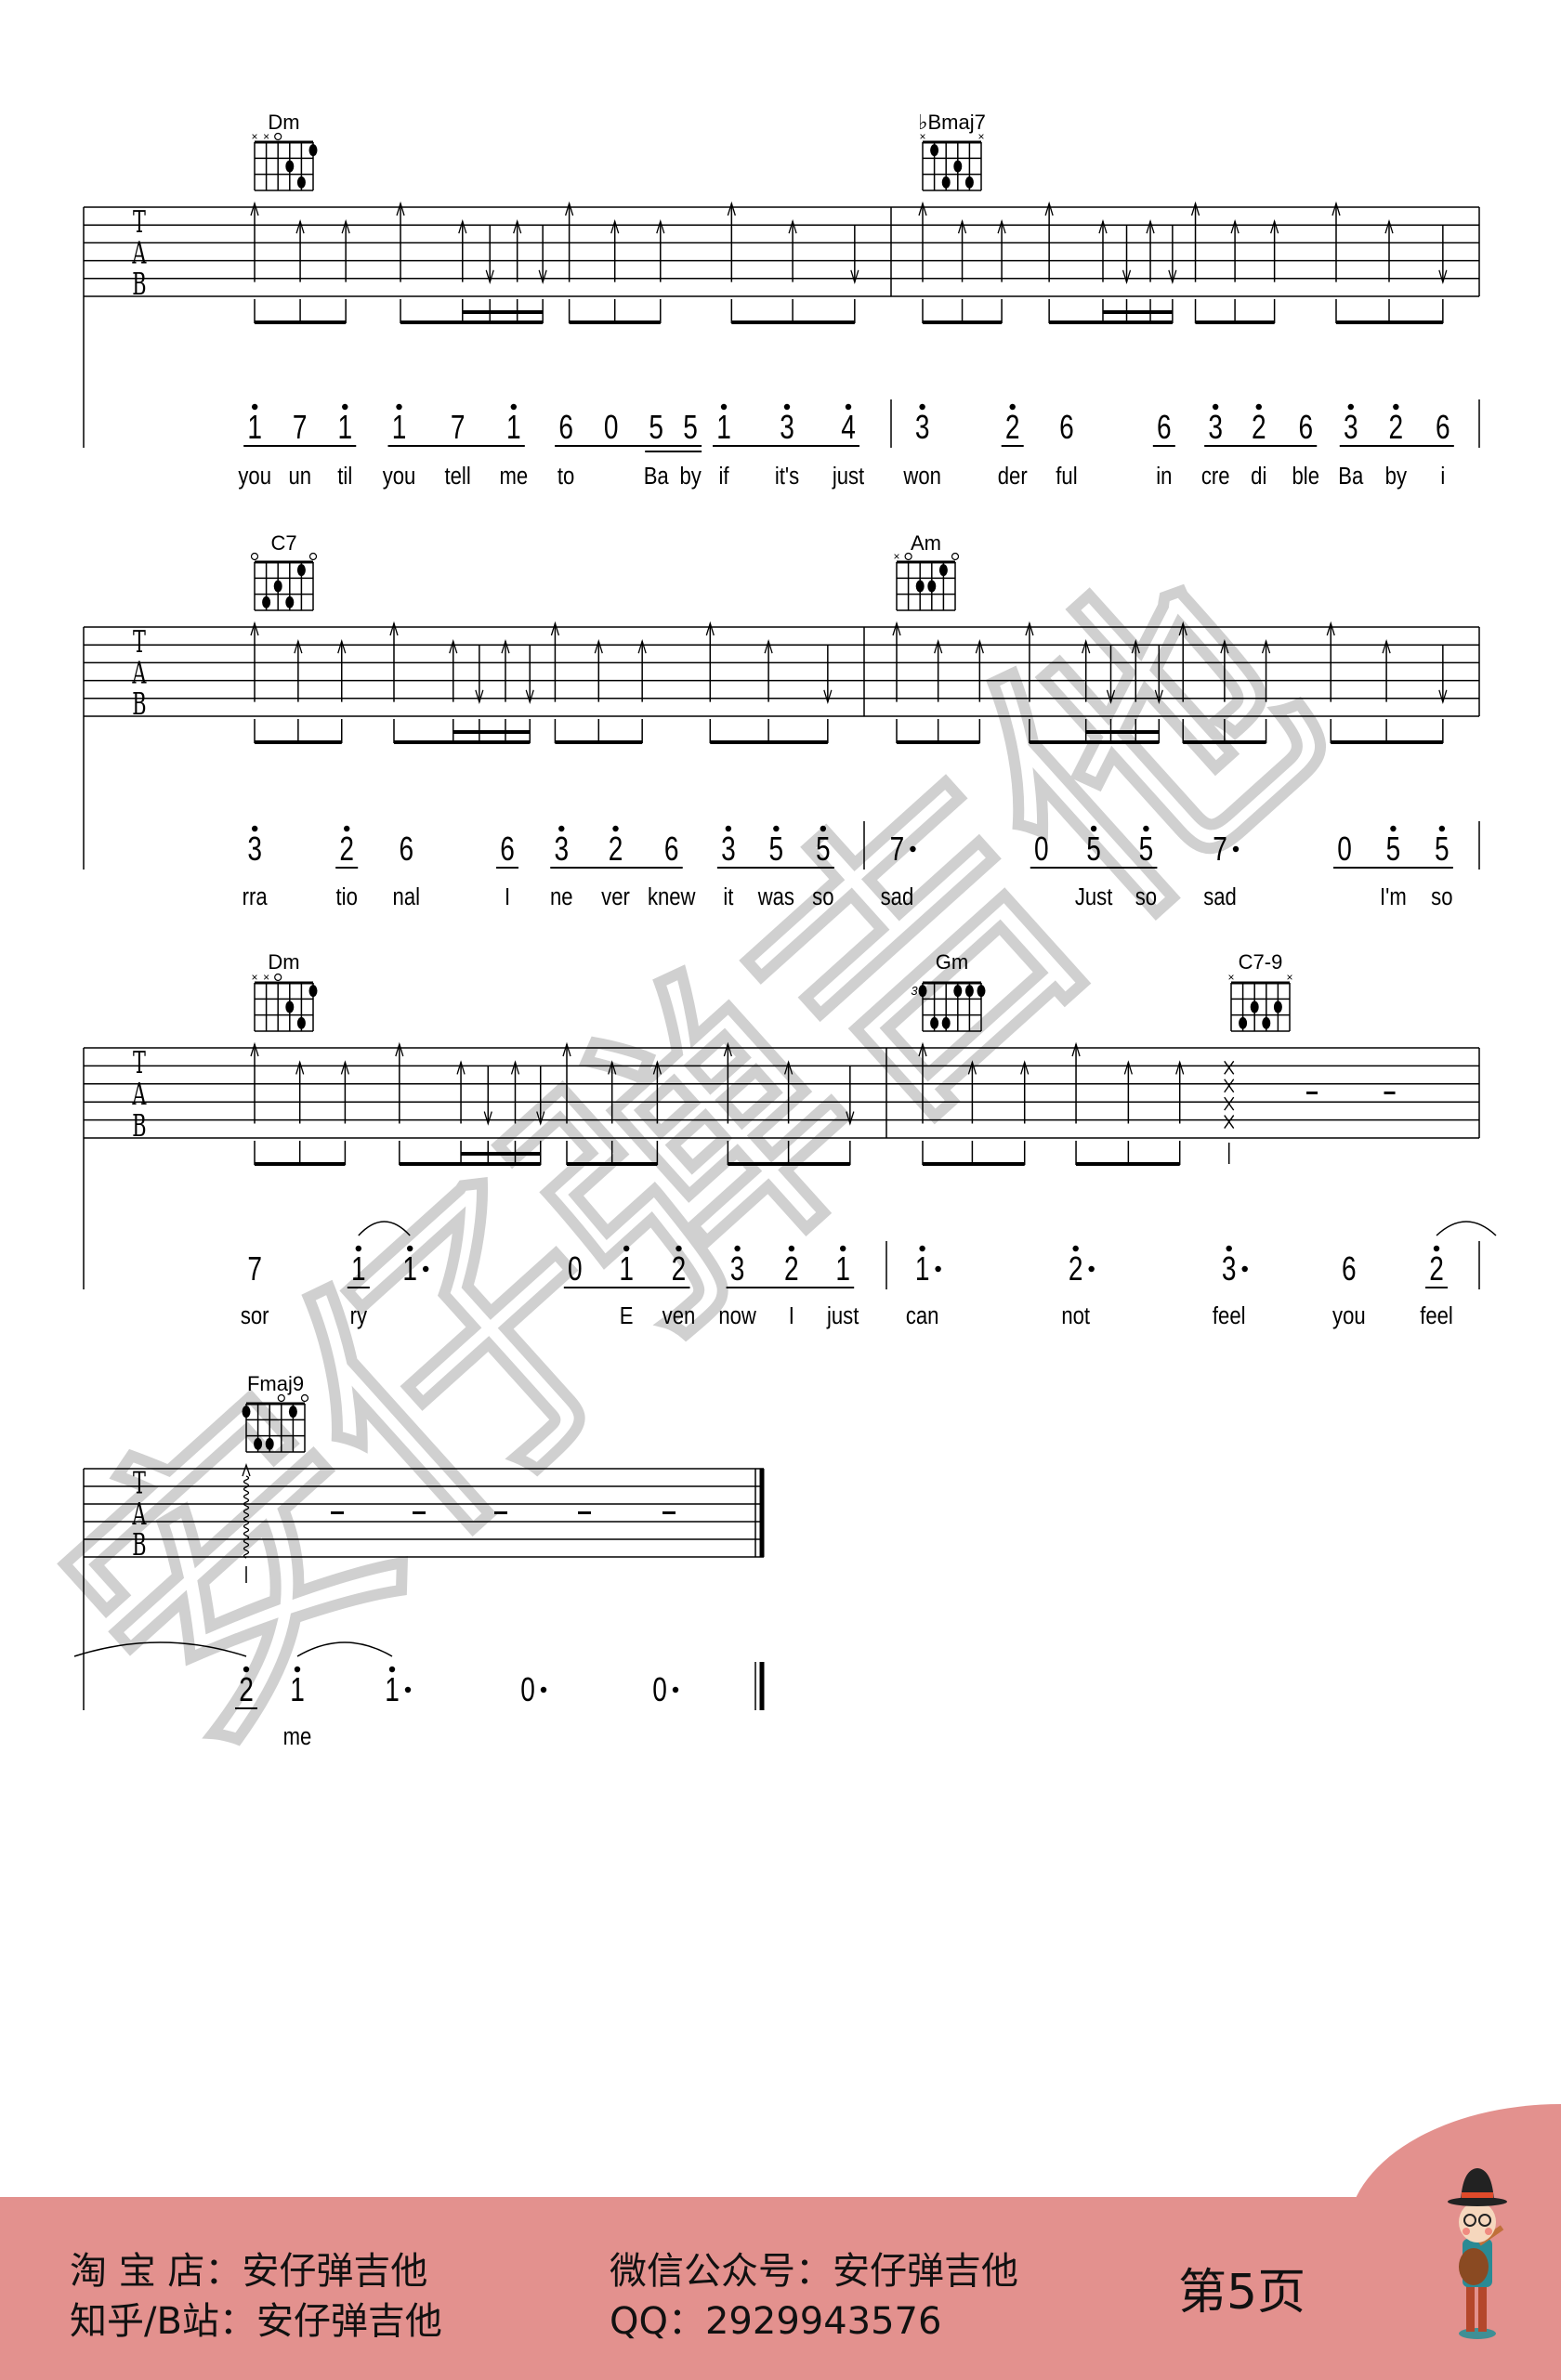 Image resolution: width=1561 pixels, height=2380 pixels. I want to click on lyric-syllable: cre, so click(1215, 476).